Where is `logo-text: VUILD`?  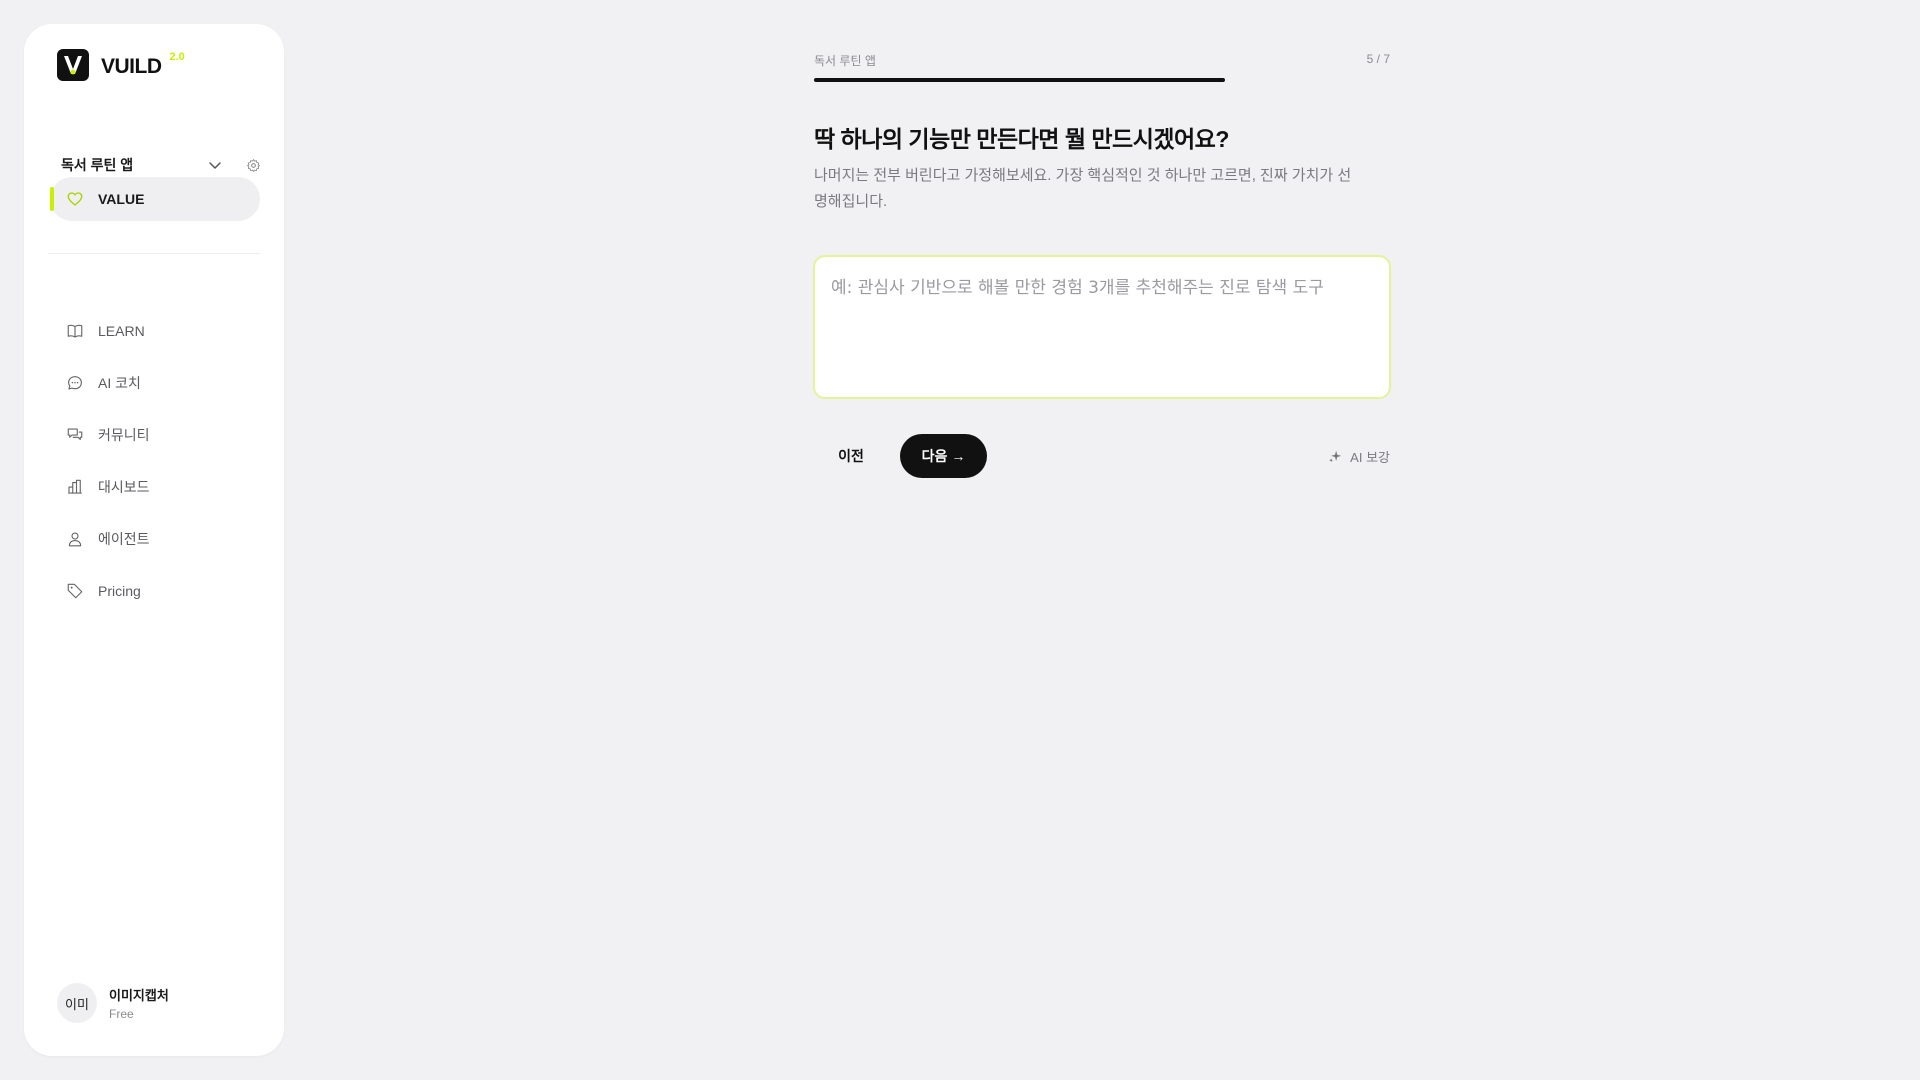 logo-text: VUILD is located at coordinates (131, 66).